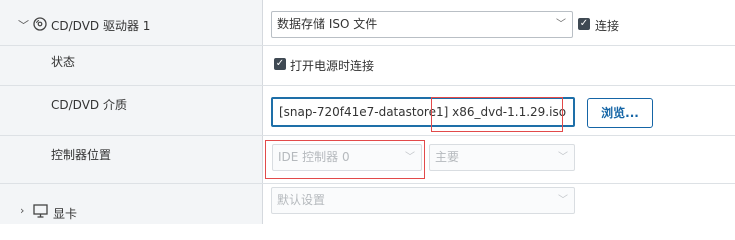  Describe the element at coordinates (301, 200) in the screenshot. I see `display-card-setting-value: 默认设置` at that location.